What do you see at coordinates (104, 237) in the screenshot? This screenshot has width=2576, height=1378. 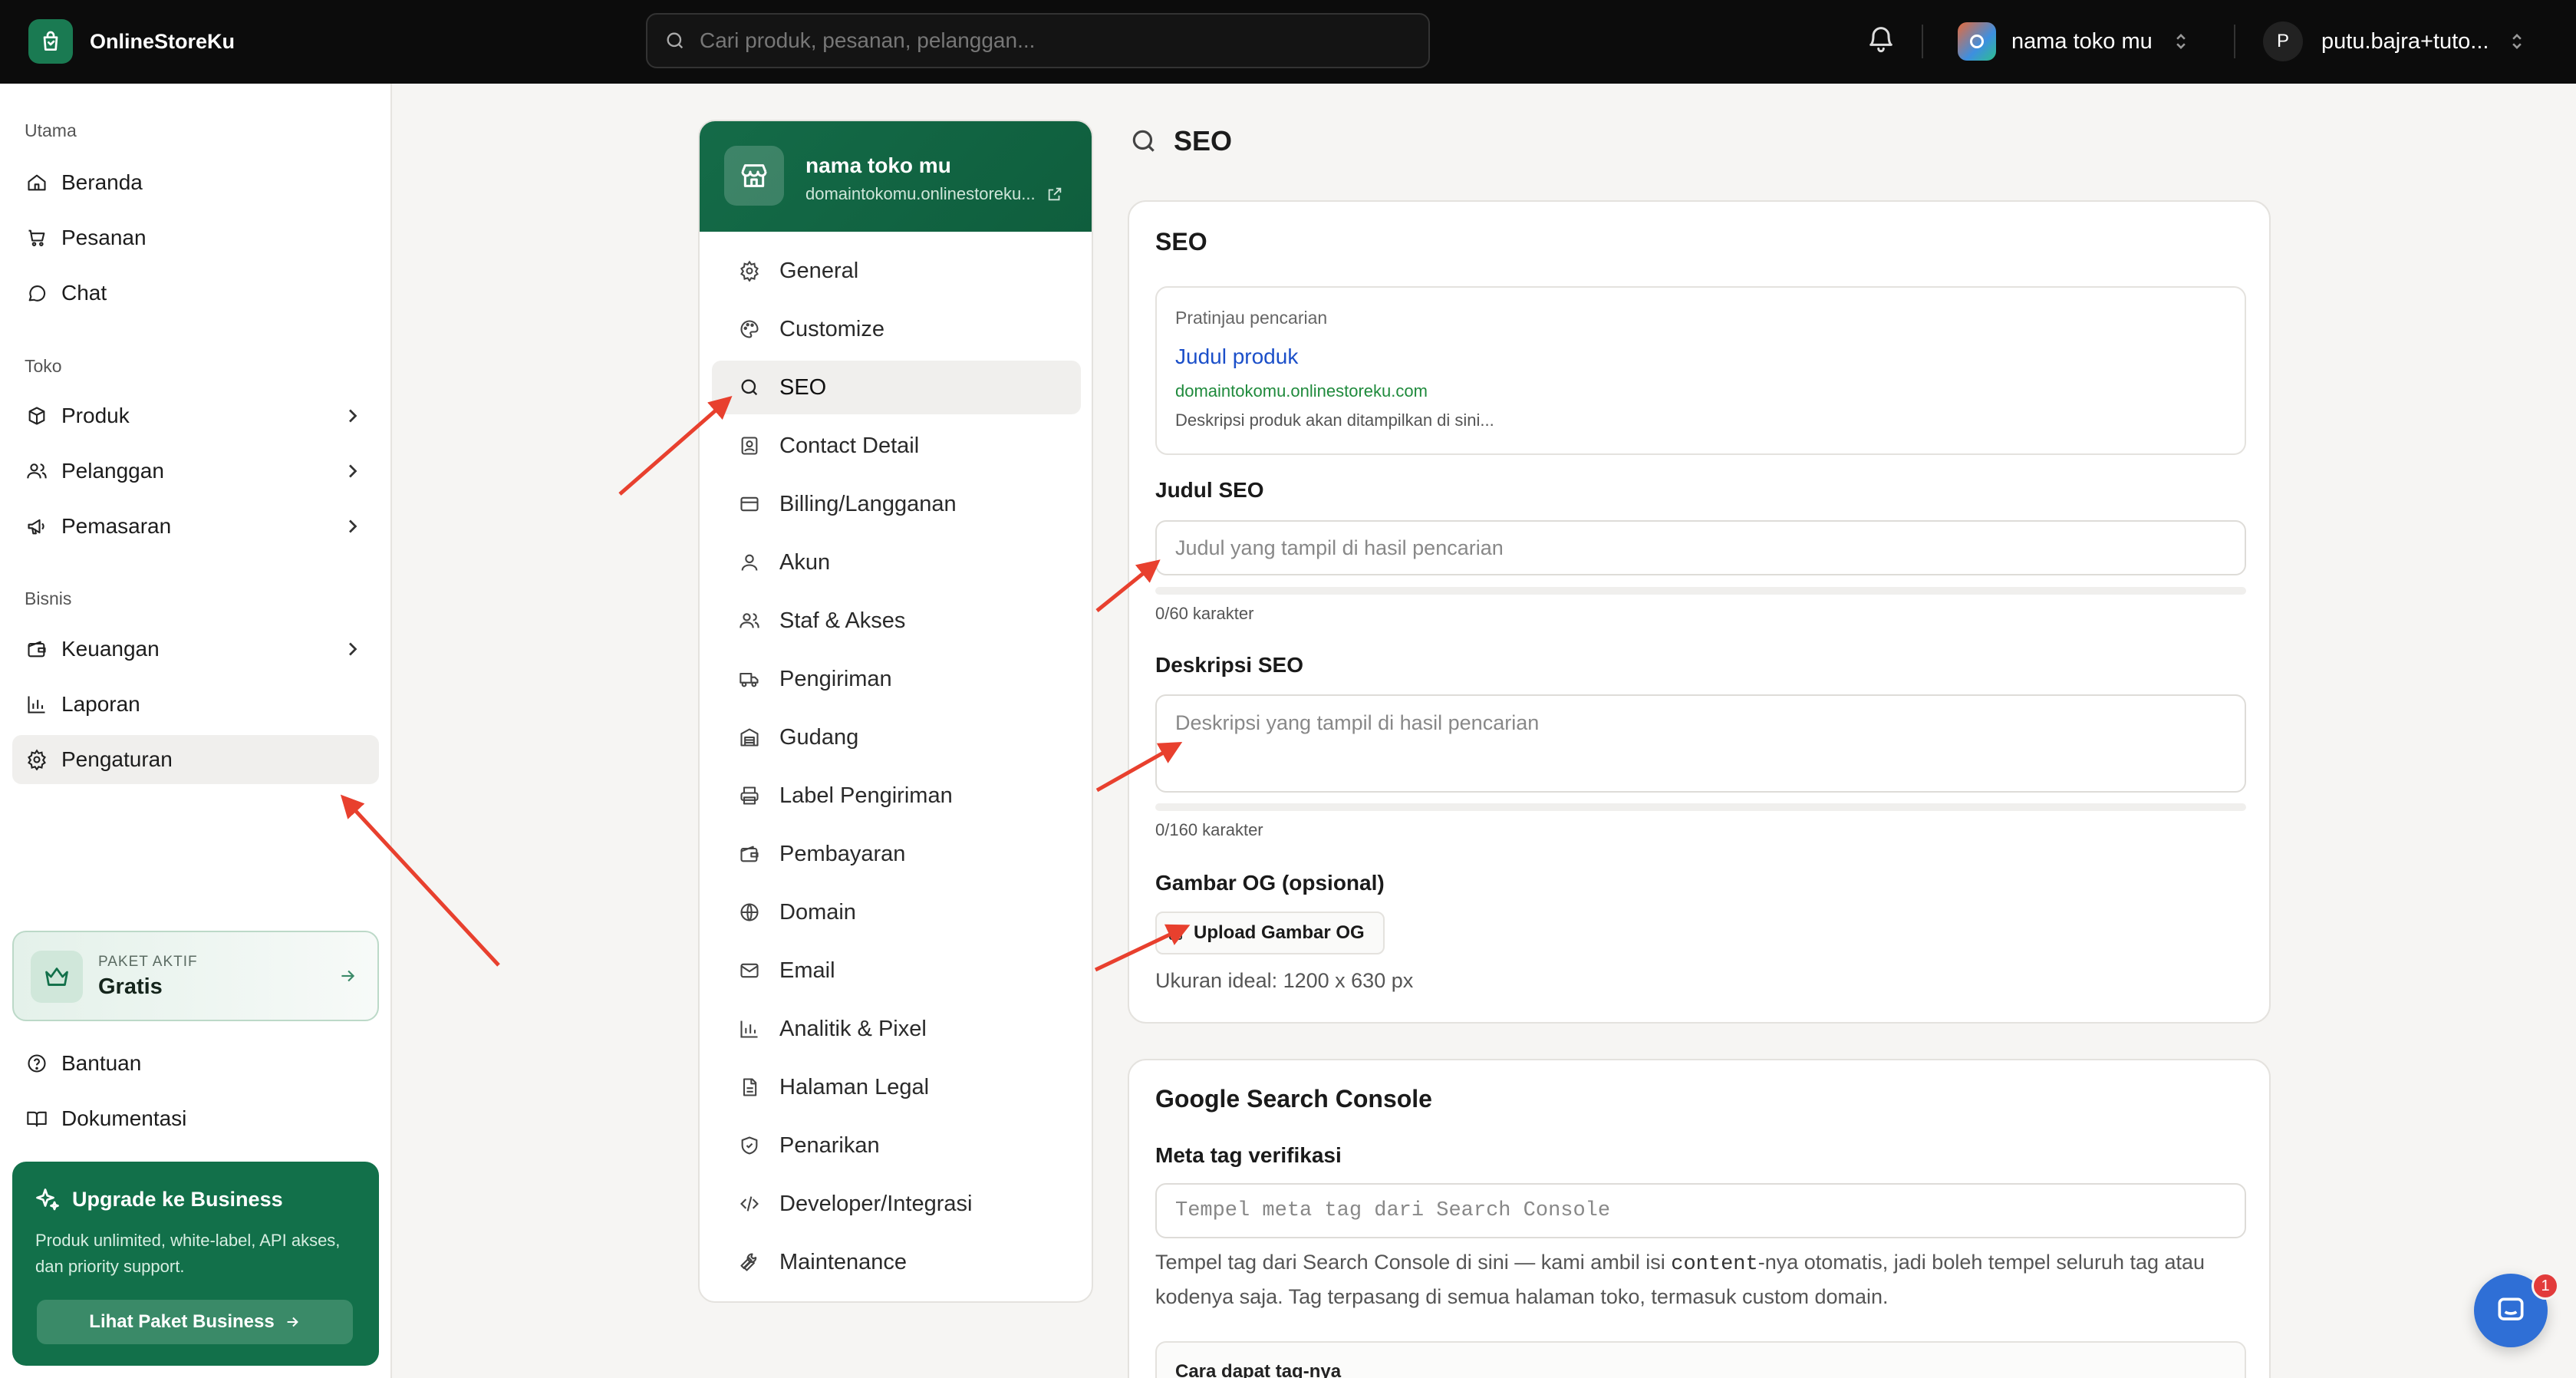 I see `sidebar-item-label: Pesanan` at bounding box center [104, 237].